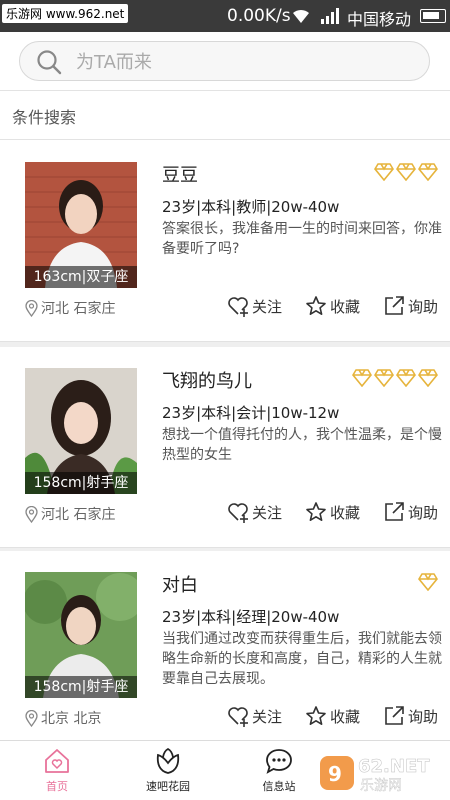  What do you see at coordinates (259, 16) in the screenshot?
I see `network-speed: 0.00K/s` at bounding box center [259, 16].